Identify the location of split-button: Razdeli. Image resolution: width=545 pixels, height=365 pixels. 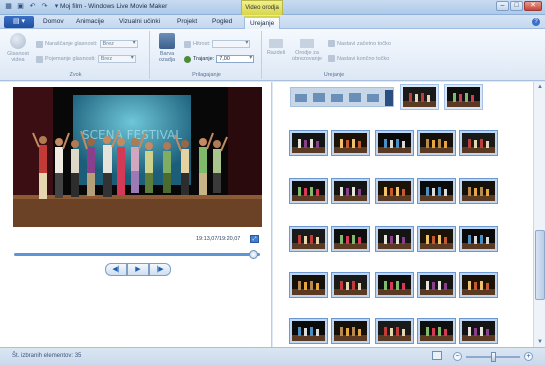
(276, 47).